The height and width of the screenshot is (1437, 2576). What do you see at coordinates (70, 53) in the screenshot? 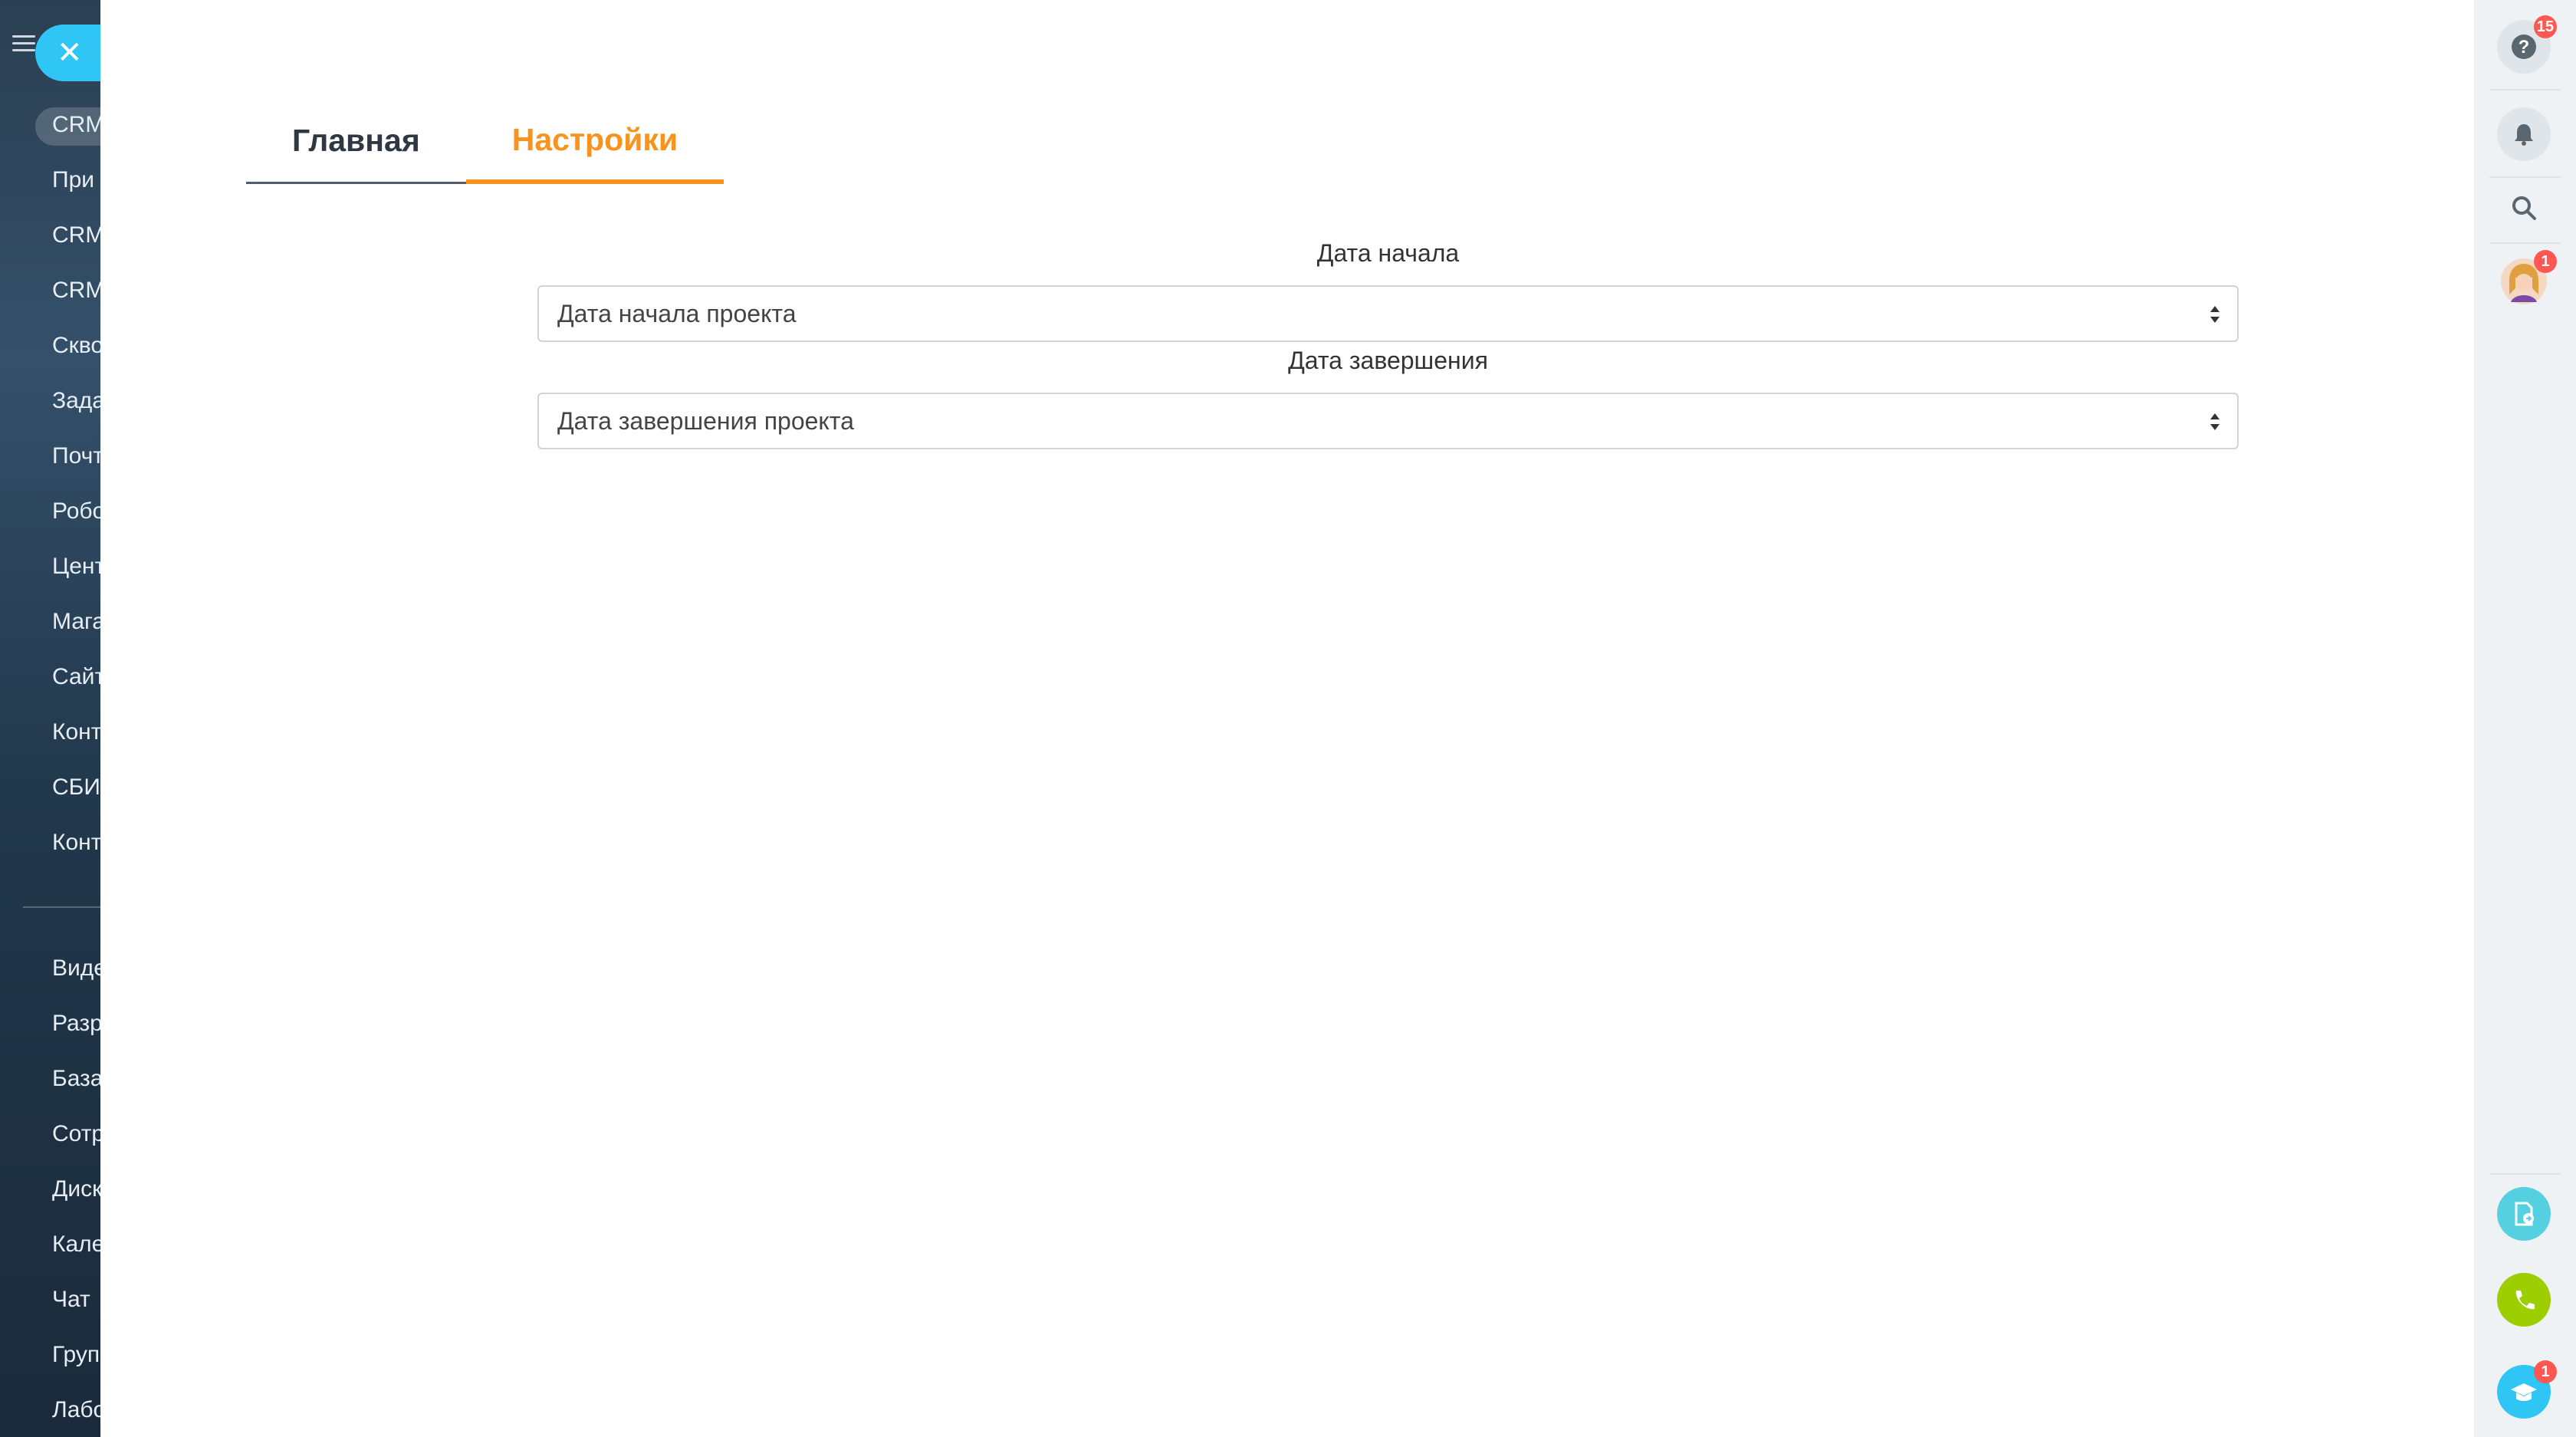
I see `close-icon: ✕` at bounding box center [70, 53].